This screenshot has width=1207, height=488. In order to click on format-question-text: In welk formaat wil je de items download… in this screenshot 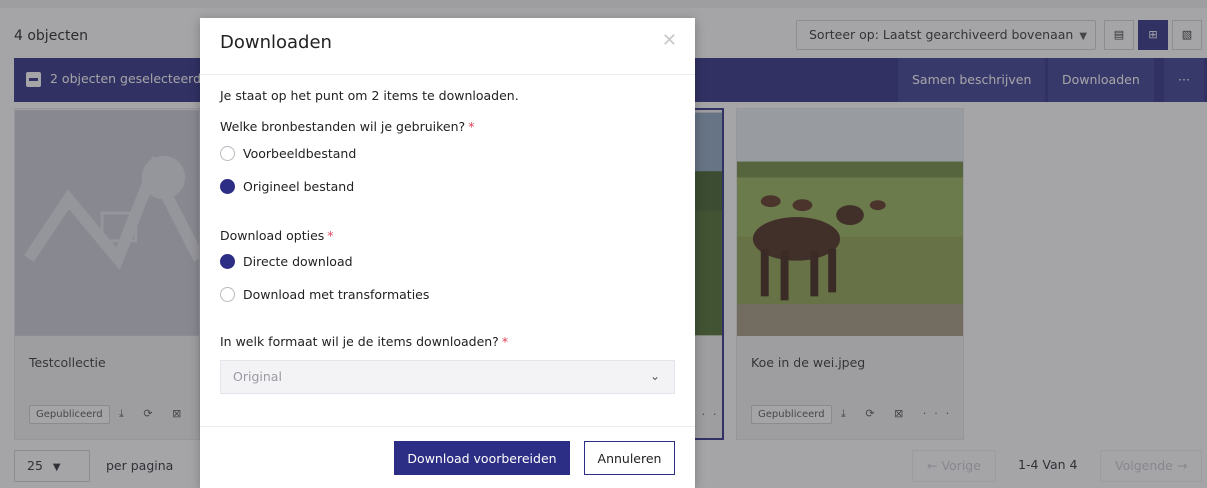, I will do `click(359, 341)`.